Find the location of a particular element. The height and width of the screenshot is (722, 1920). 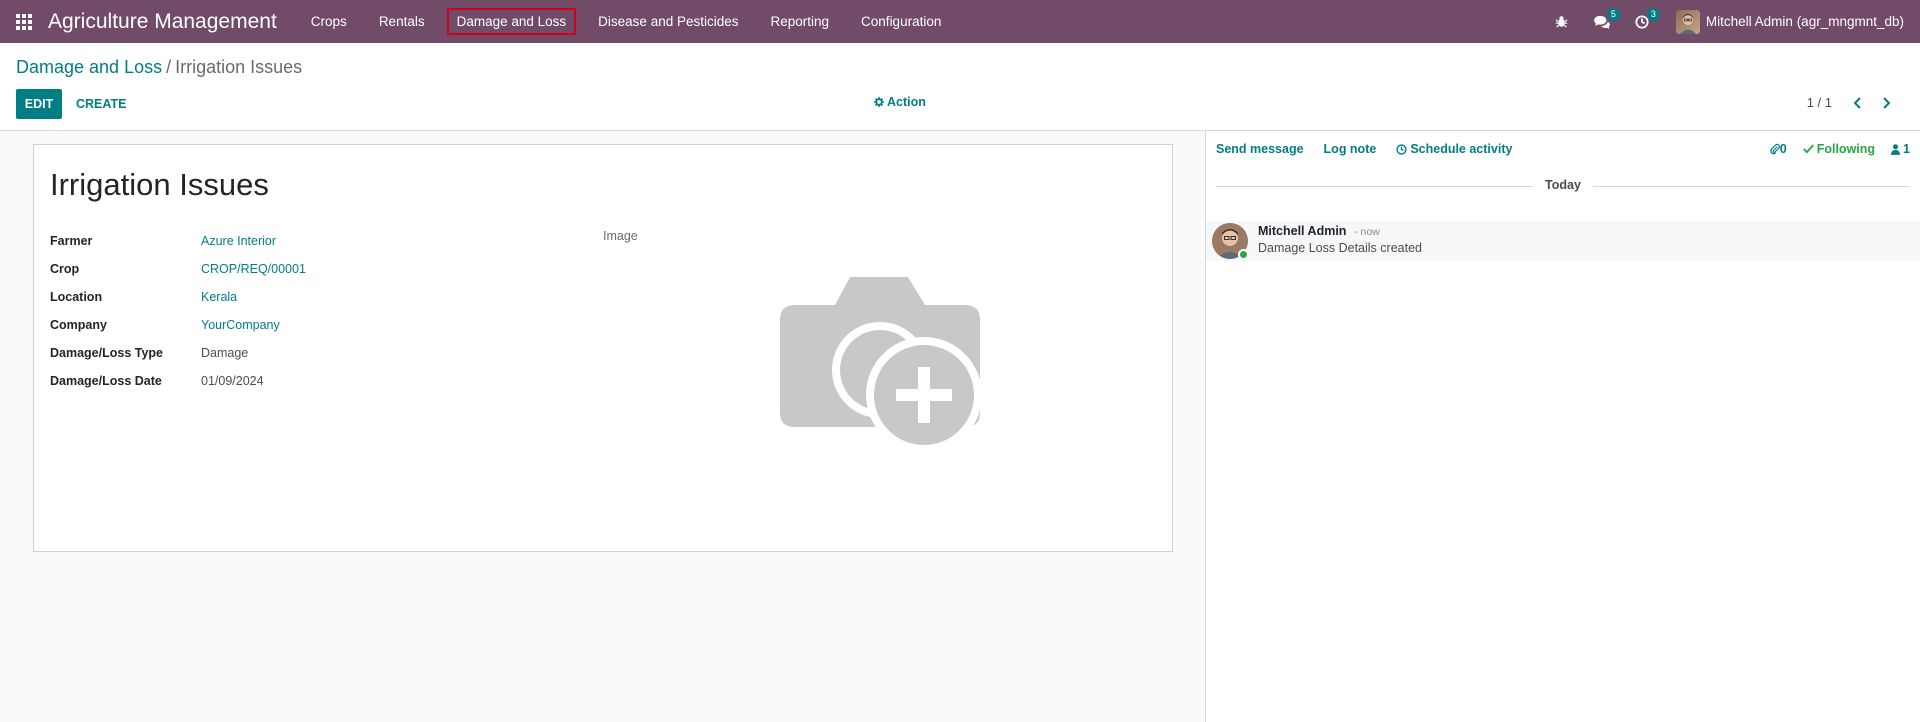

followers-count: 1 is located at coordinates (1906, 149).